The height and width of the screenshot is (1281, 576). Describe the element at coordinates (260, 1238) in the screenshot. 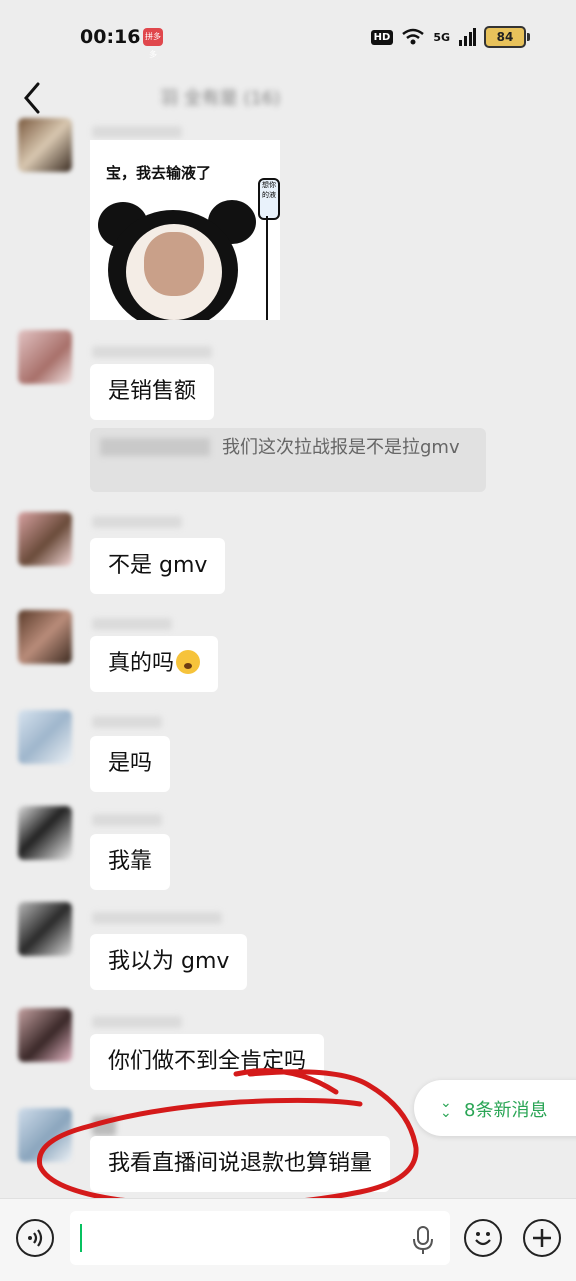

I see `message-input` at that location.